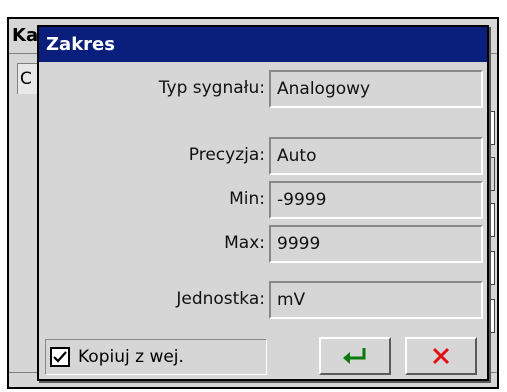 The height and width of the screenshot is (392, 507). I want to click on dialog-title: Zakres, so click(80, 44).